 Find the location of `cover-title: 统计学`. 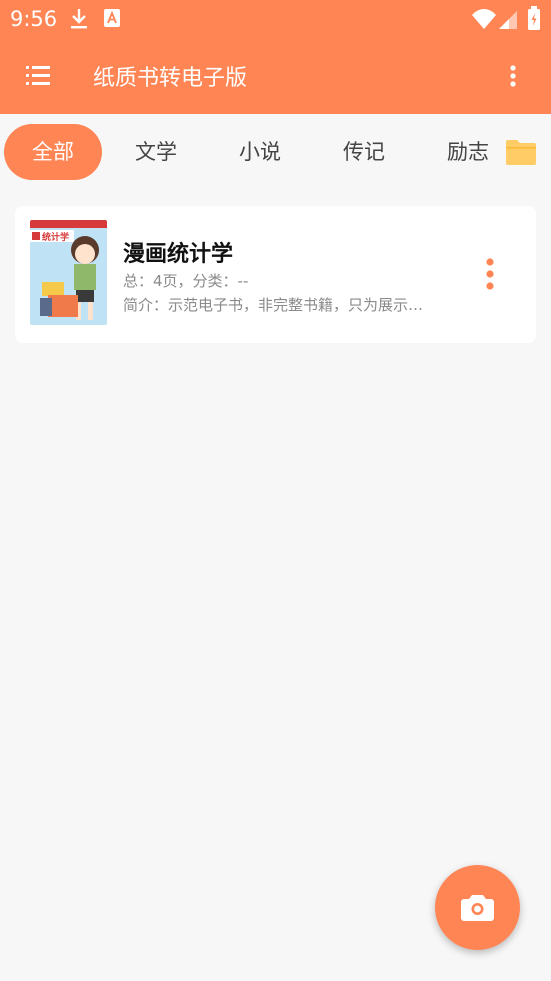

cover-title: 统计学 is located at coordinates (55, 237).